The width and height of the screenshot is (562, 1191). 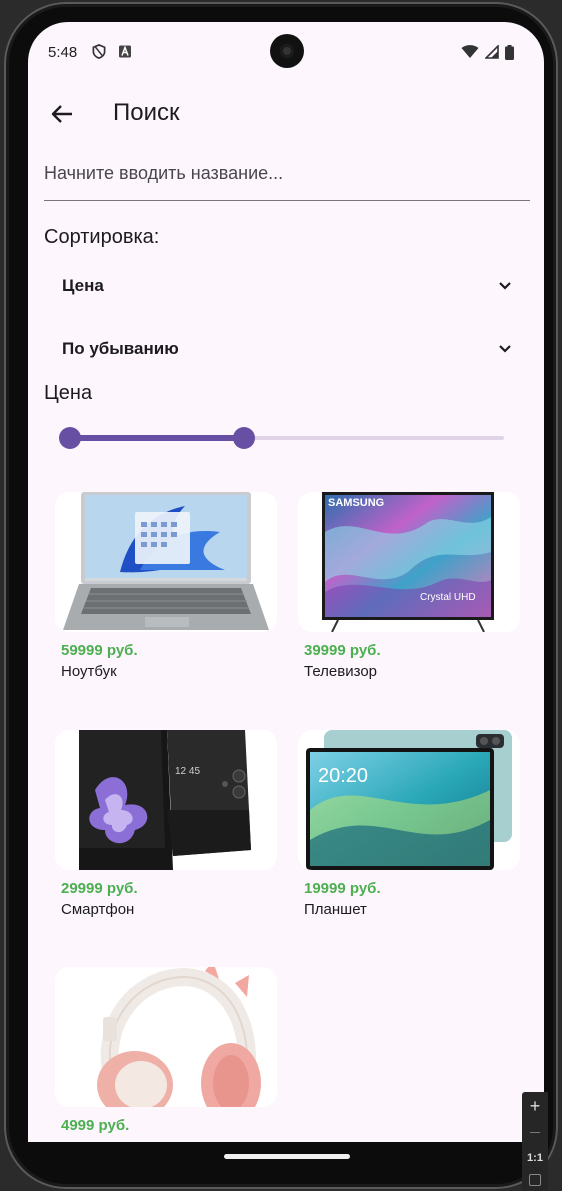 What do you see at coordinates (342, 888) in the screenshot?
I see `product-price: 19999 руб.` at bounding box center [342, 888].